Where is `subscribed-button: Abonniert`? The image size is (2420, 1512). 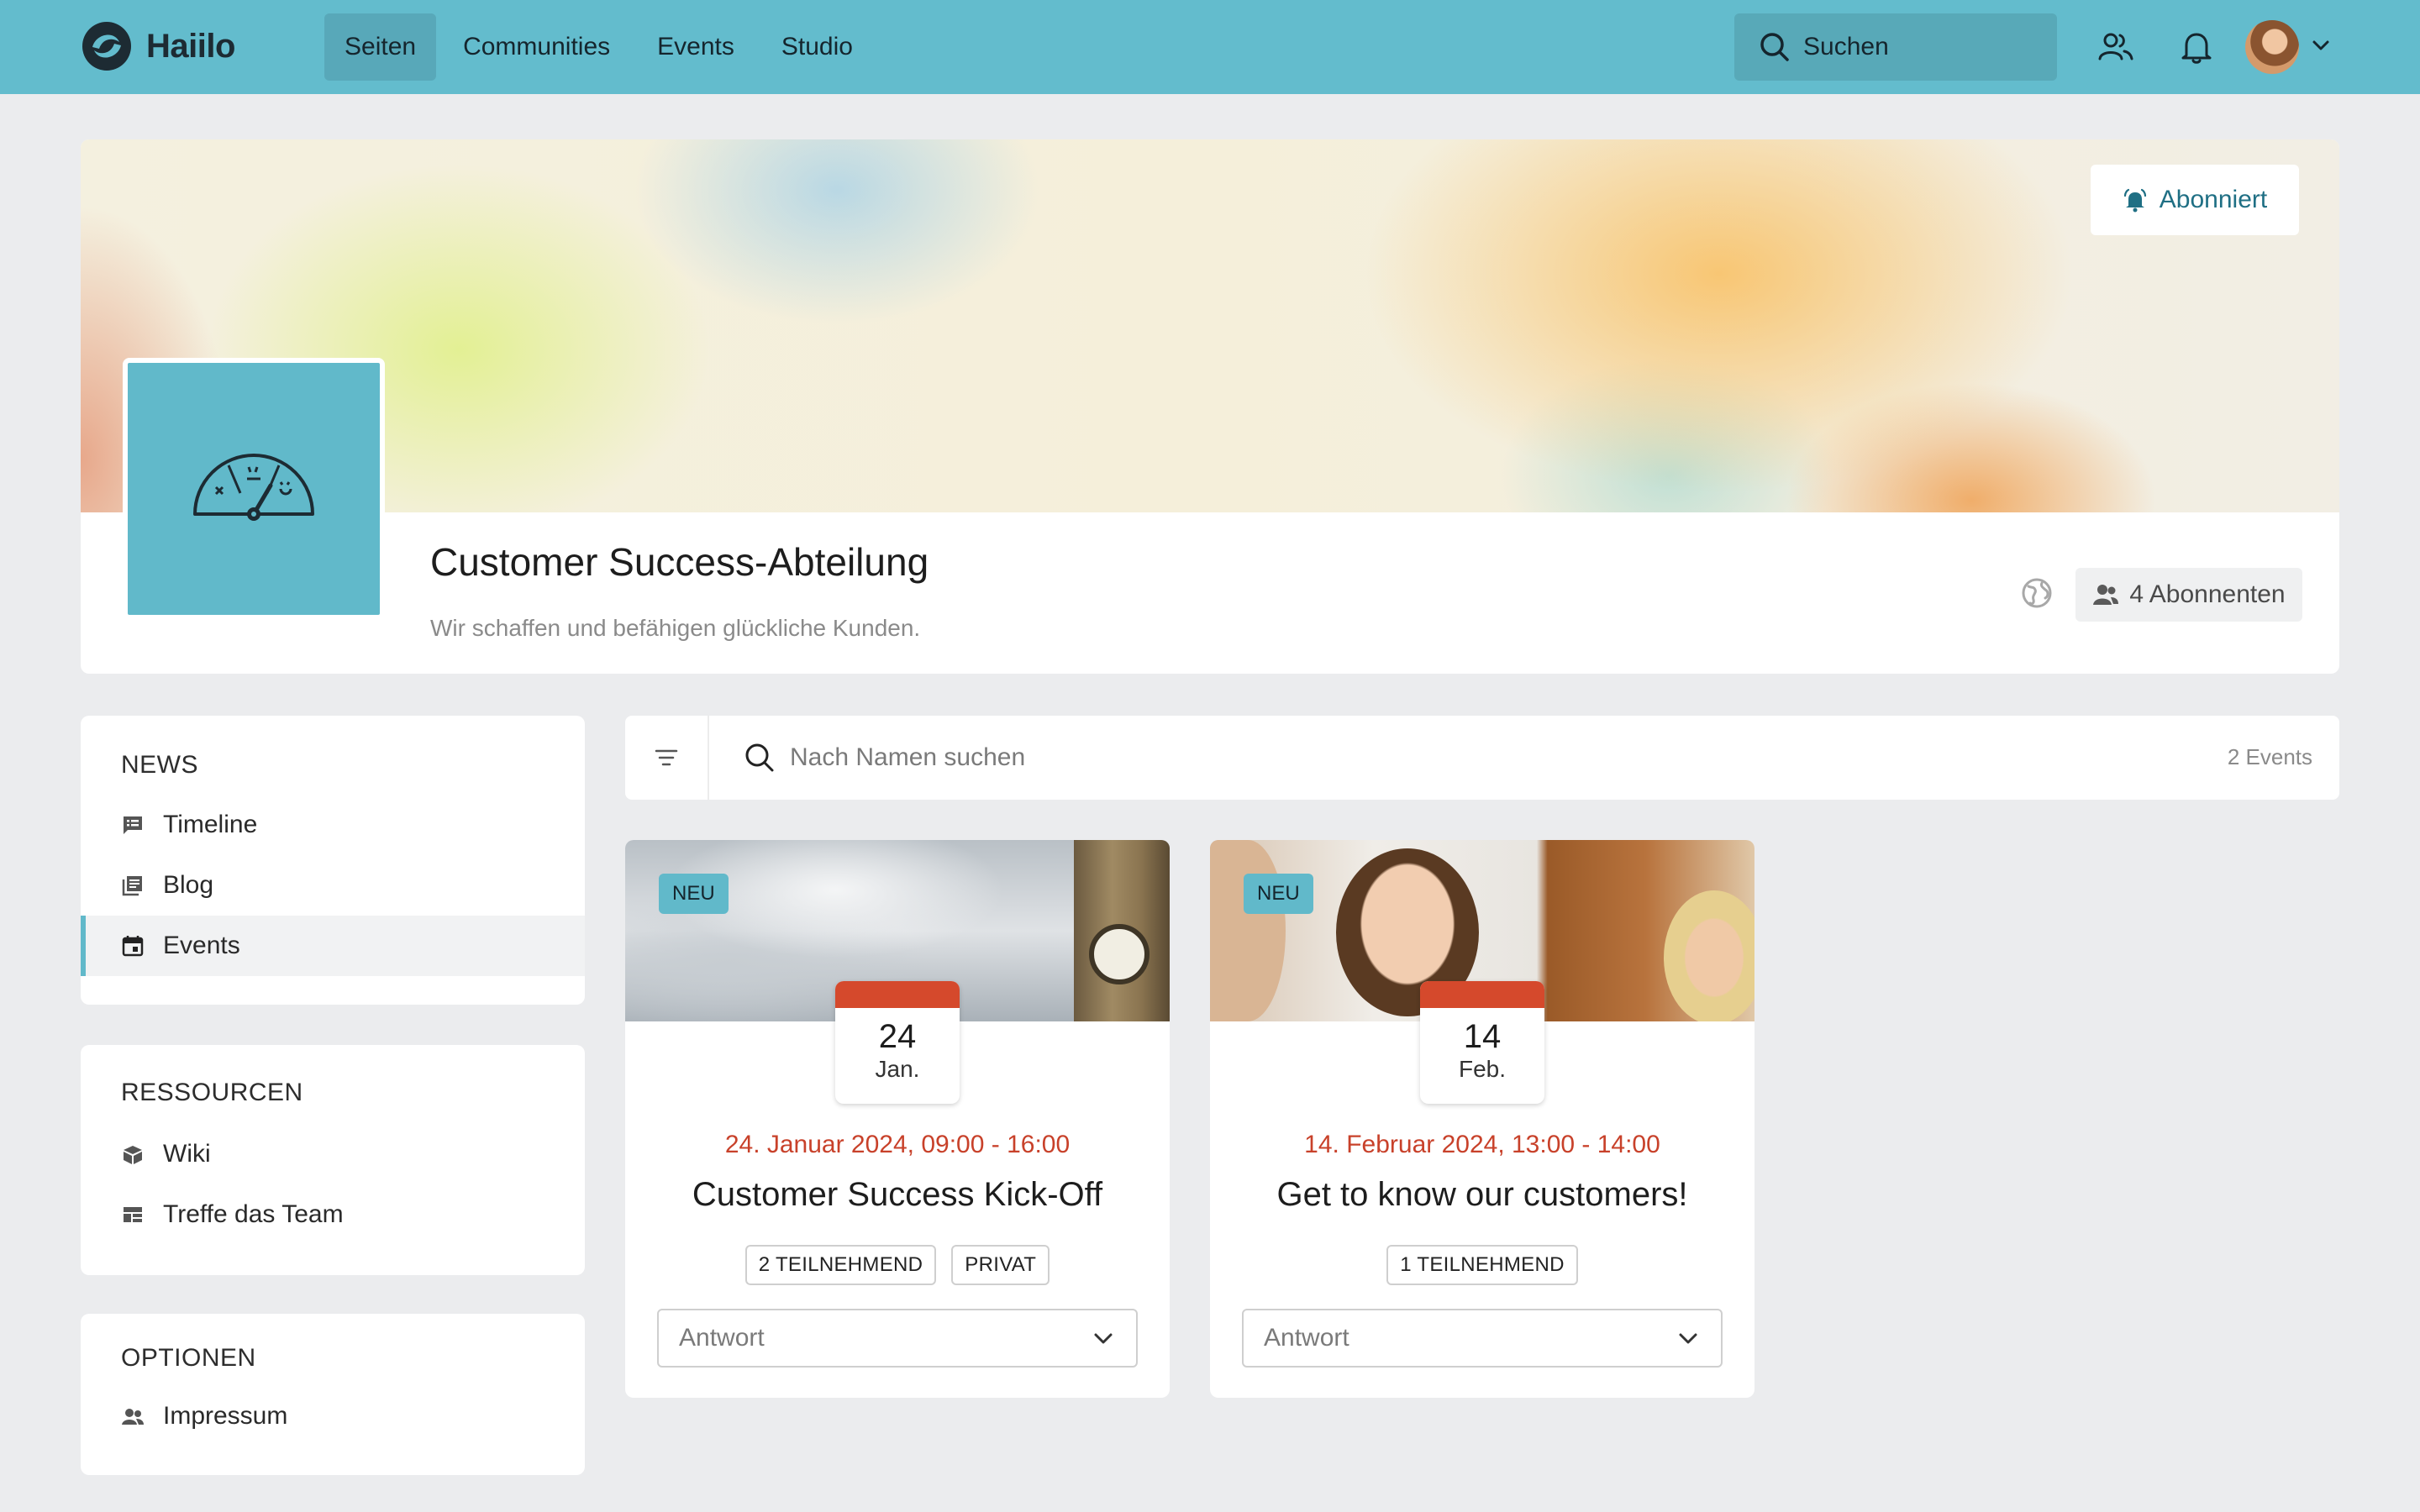
subscribed-button: Abonniert is located at coordinates (2195, 200).